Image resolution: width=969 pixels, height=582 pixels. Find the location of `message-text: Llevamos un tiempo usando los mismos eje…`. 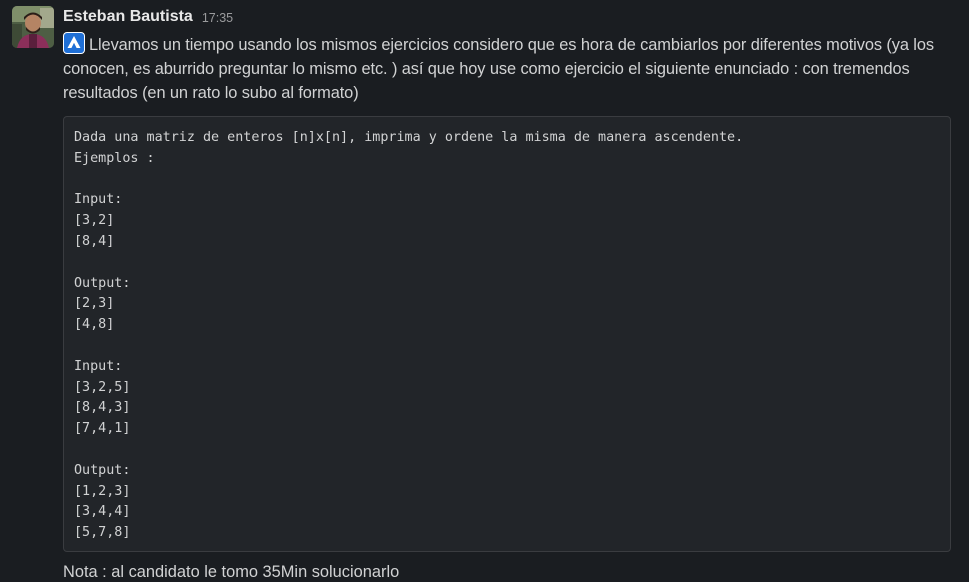

message-text: Llevamos un tiempo usando los mismos eje… is located at coordinates (511, 68).